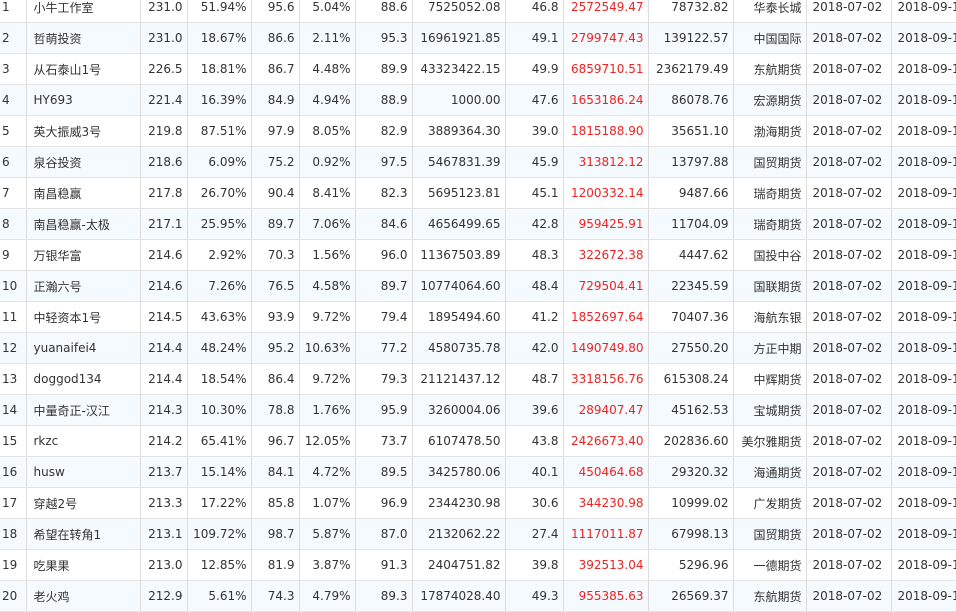 This screenshot has width=956, height=612. What do you see at coordinates (275, 472) in the screenshot?
I see `return-score-cell: 84.1` at bounding box center [275, 472].